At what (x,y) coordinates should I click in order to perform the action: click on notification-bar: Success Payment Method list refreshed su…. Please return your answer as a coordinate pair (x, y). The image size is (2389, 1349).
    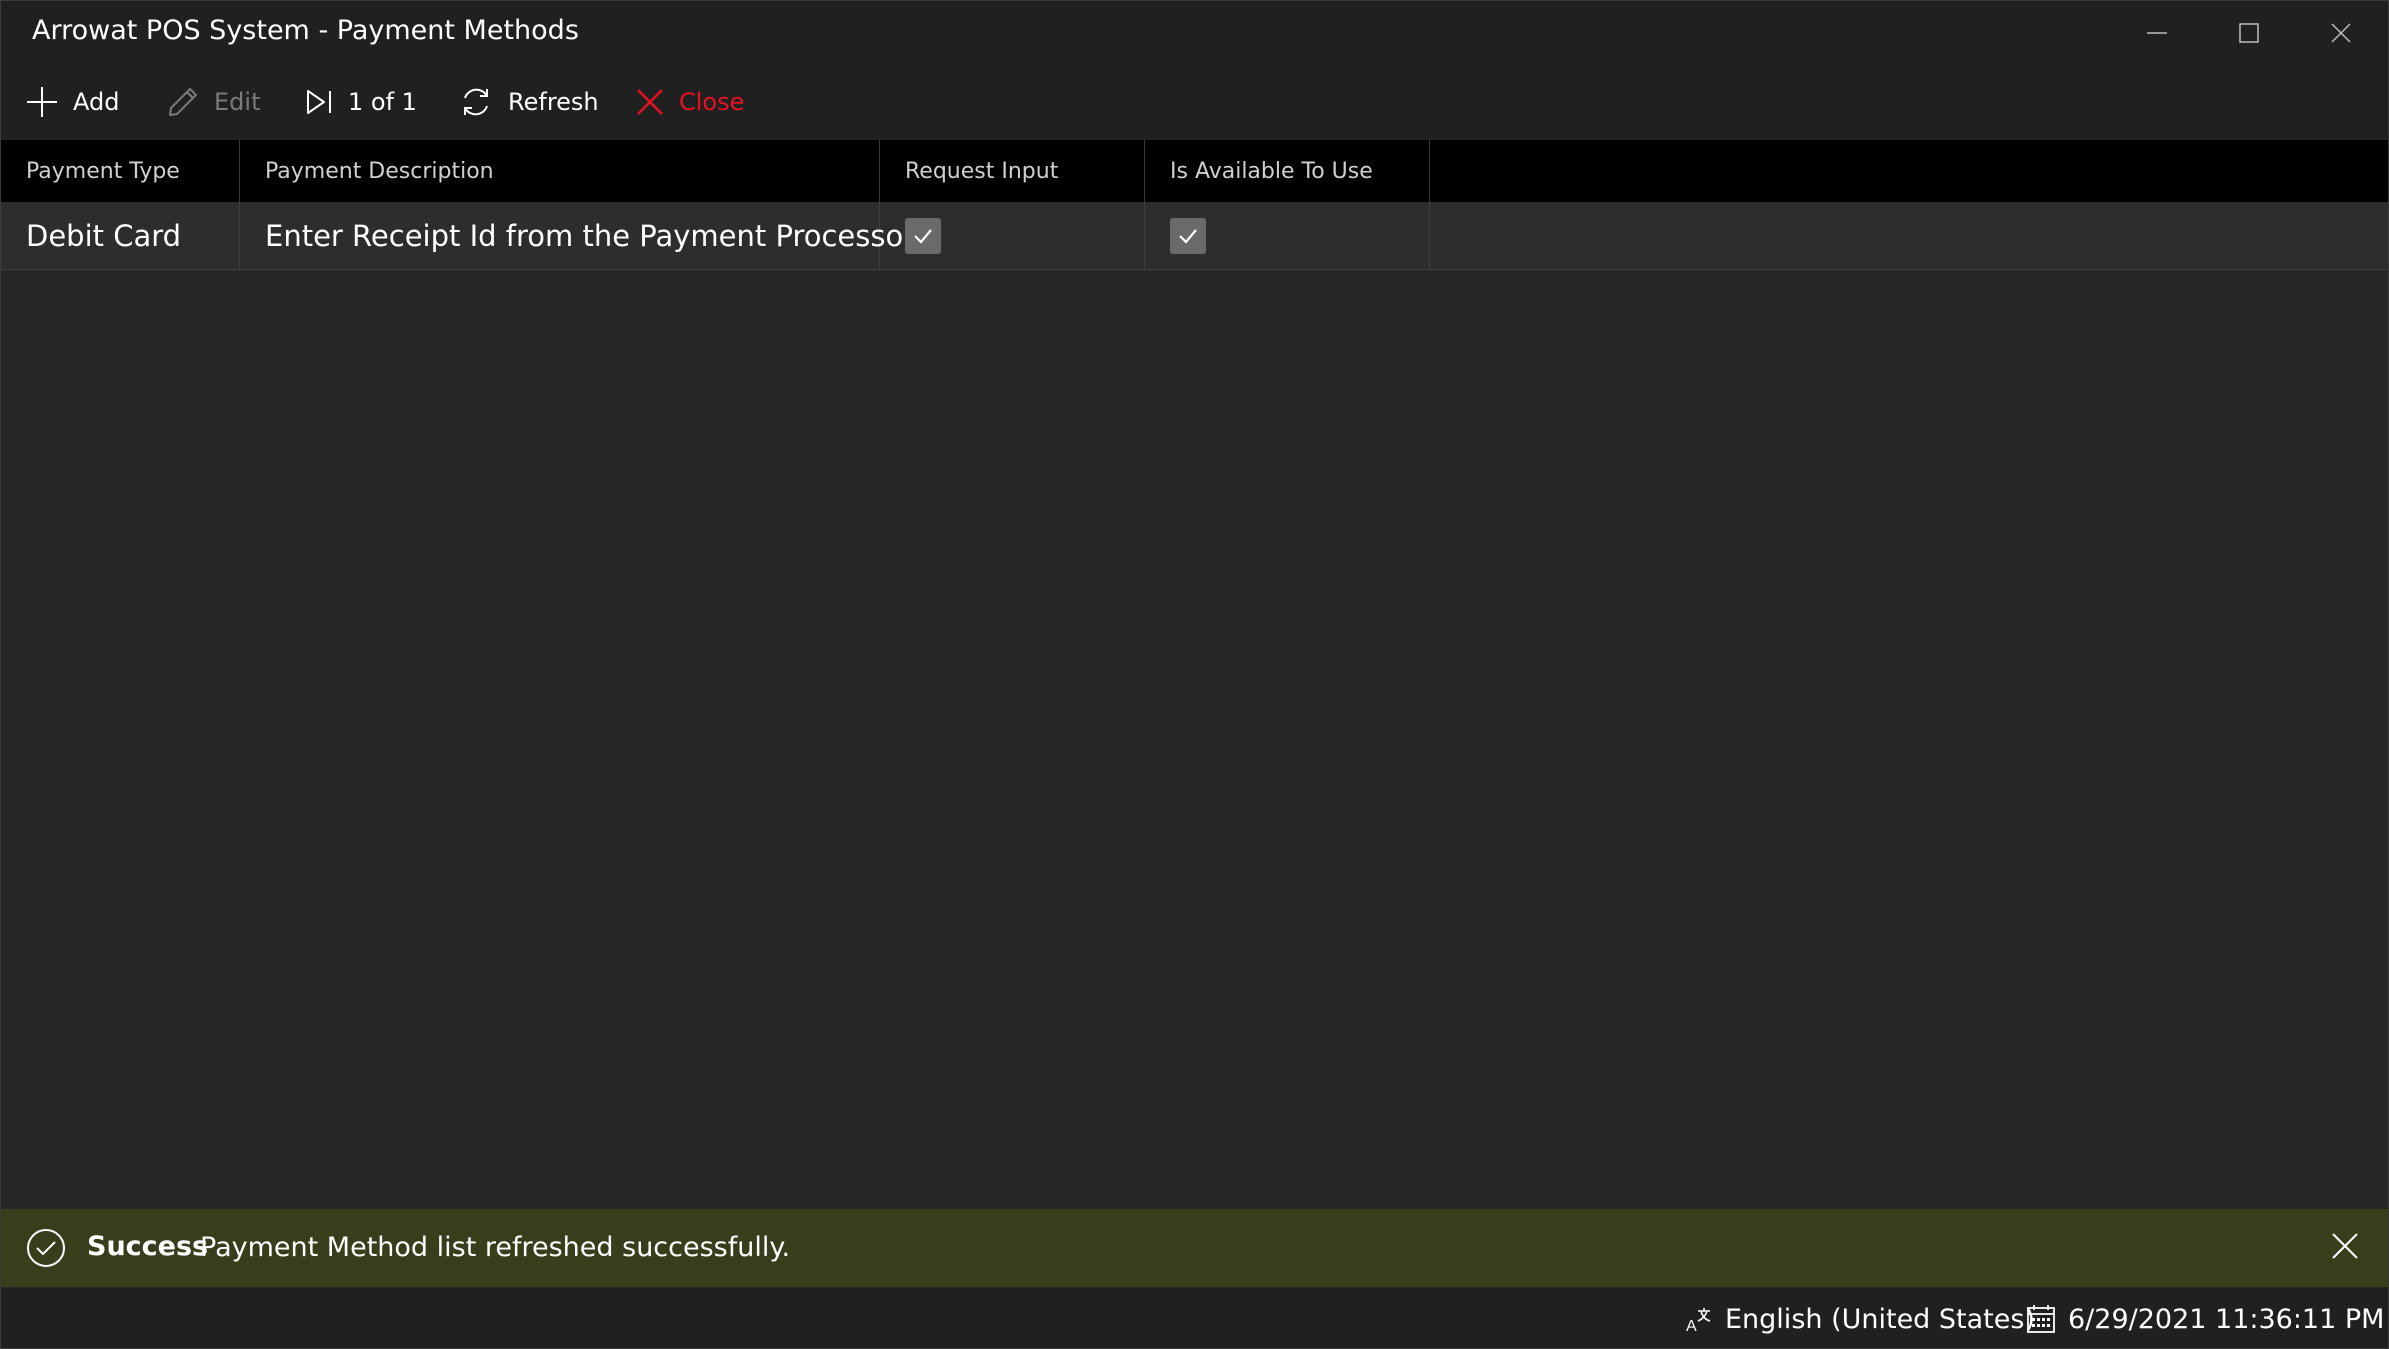
    Looking at the image, I should click on (1194, 1248).